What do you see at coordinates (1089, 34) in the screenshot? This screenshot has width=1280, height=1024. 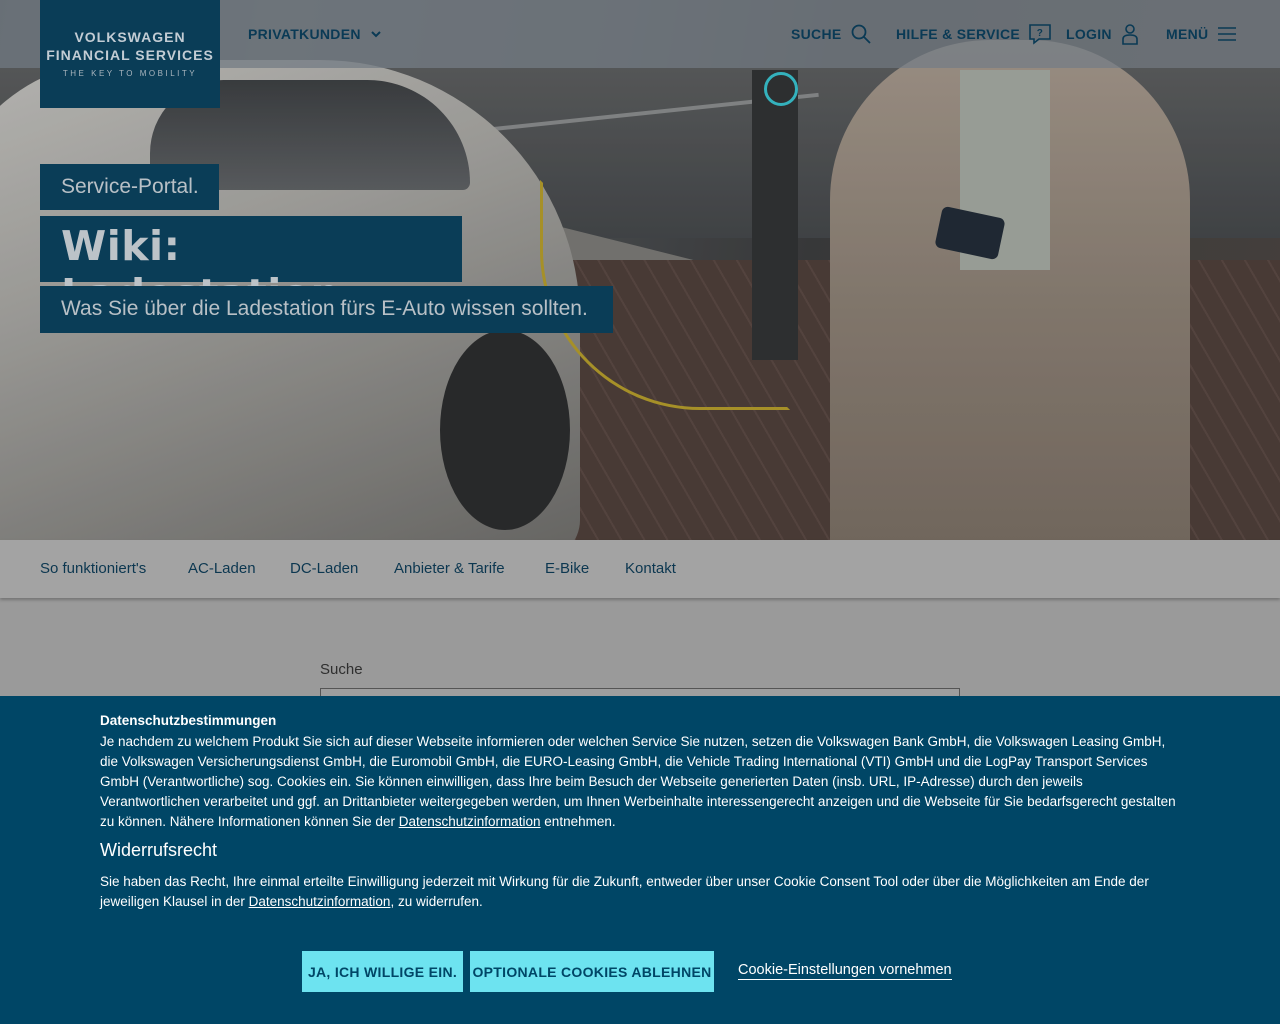 I see `login-label: LOGIN` at bounding box center [1089, 34].